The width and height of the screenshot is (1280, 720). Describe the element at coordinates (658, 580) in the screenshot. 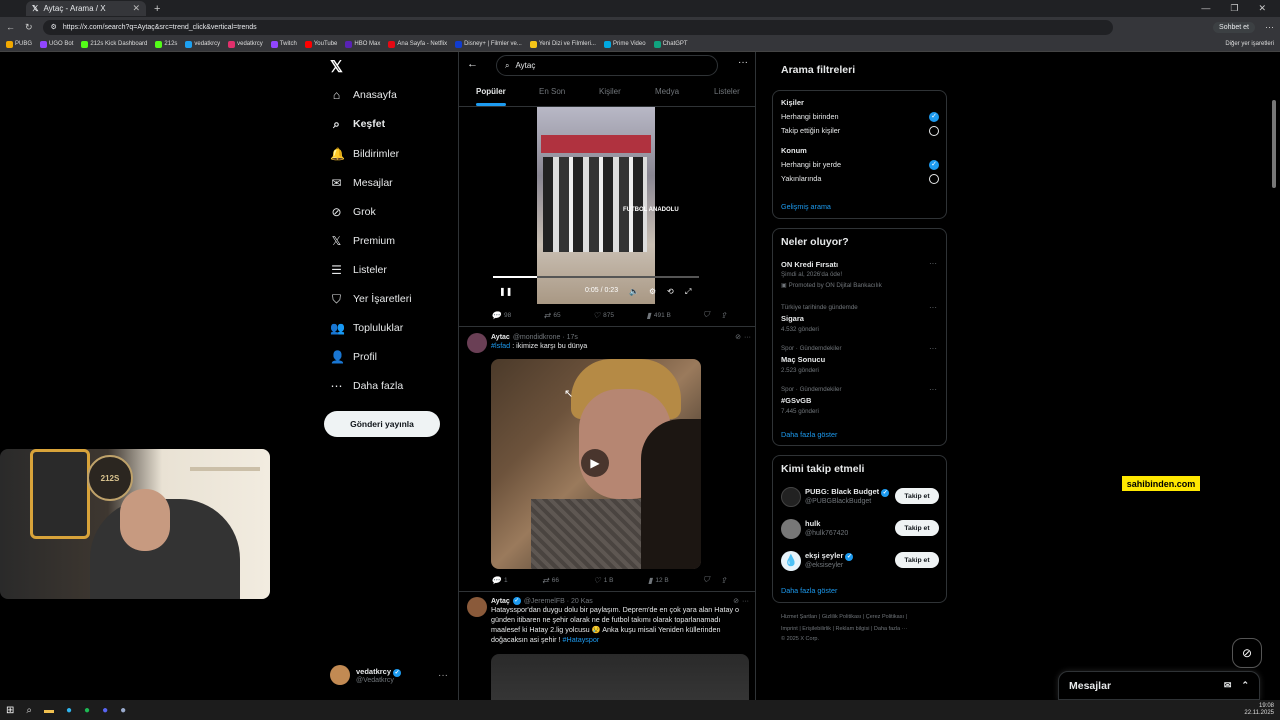

I see `views-button: ▮ 12 B` at that location.